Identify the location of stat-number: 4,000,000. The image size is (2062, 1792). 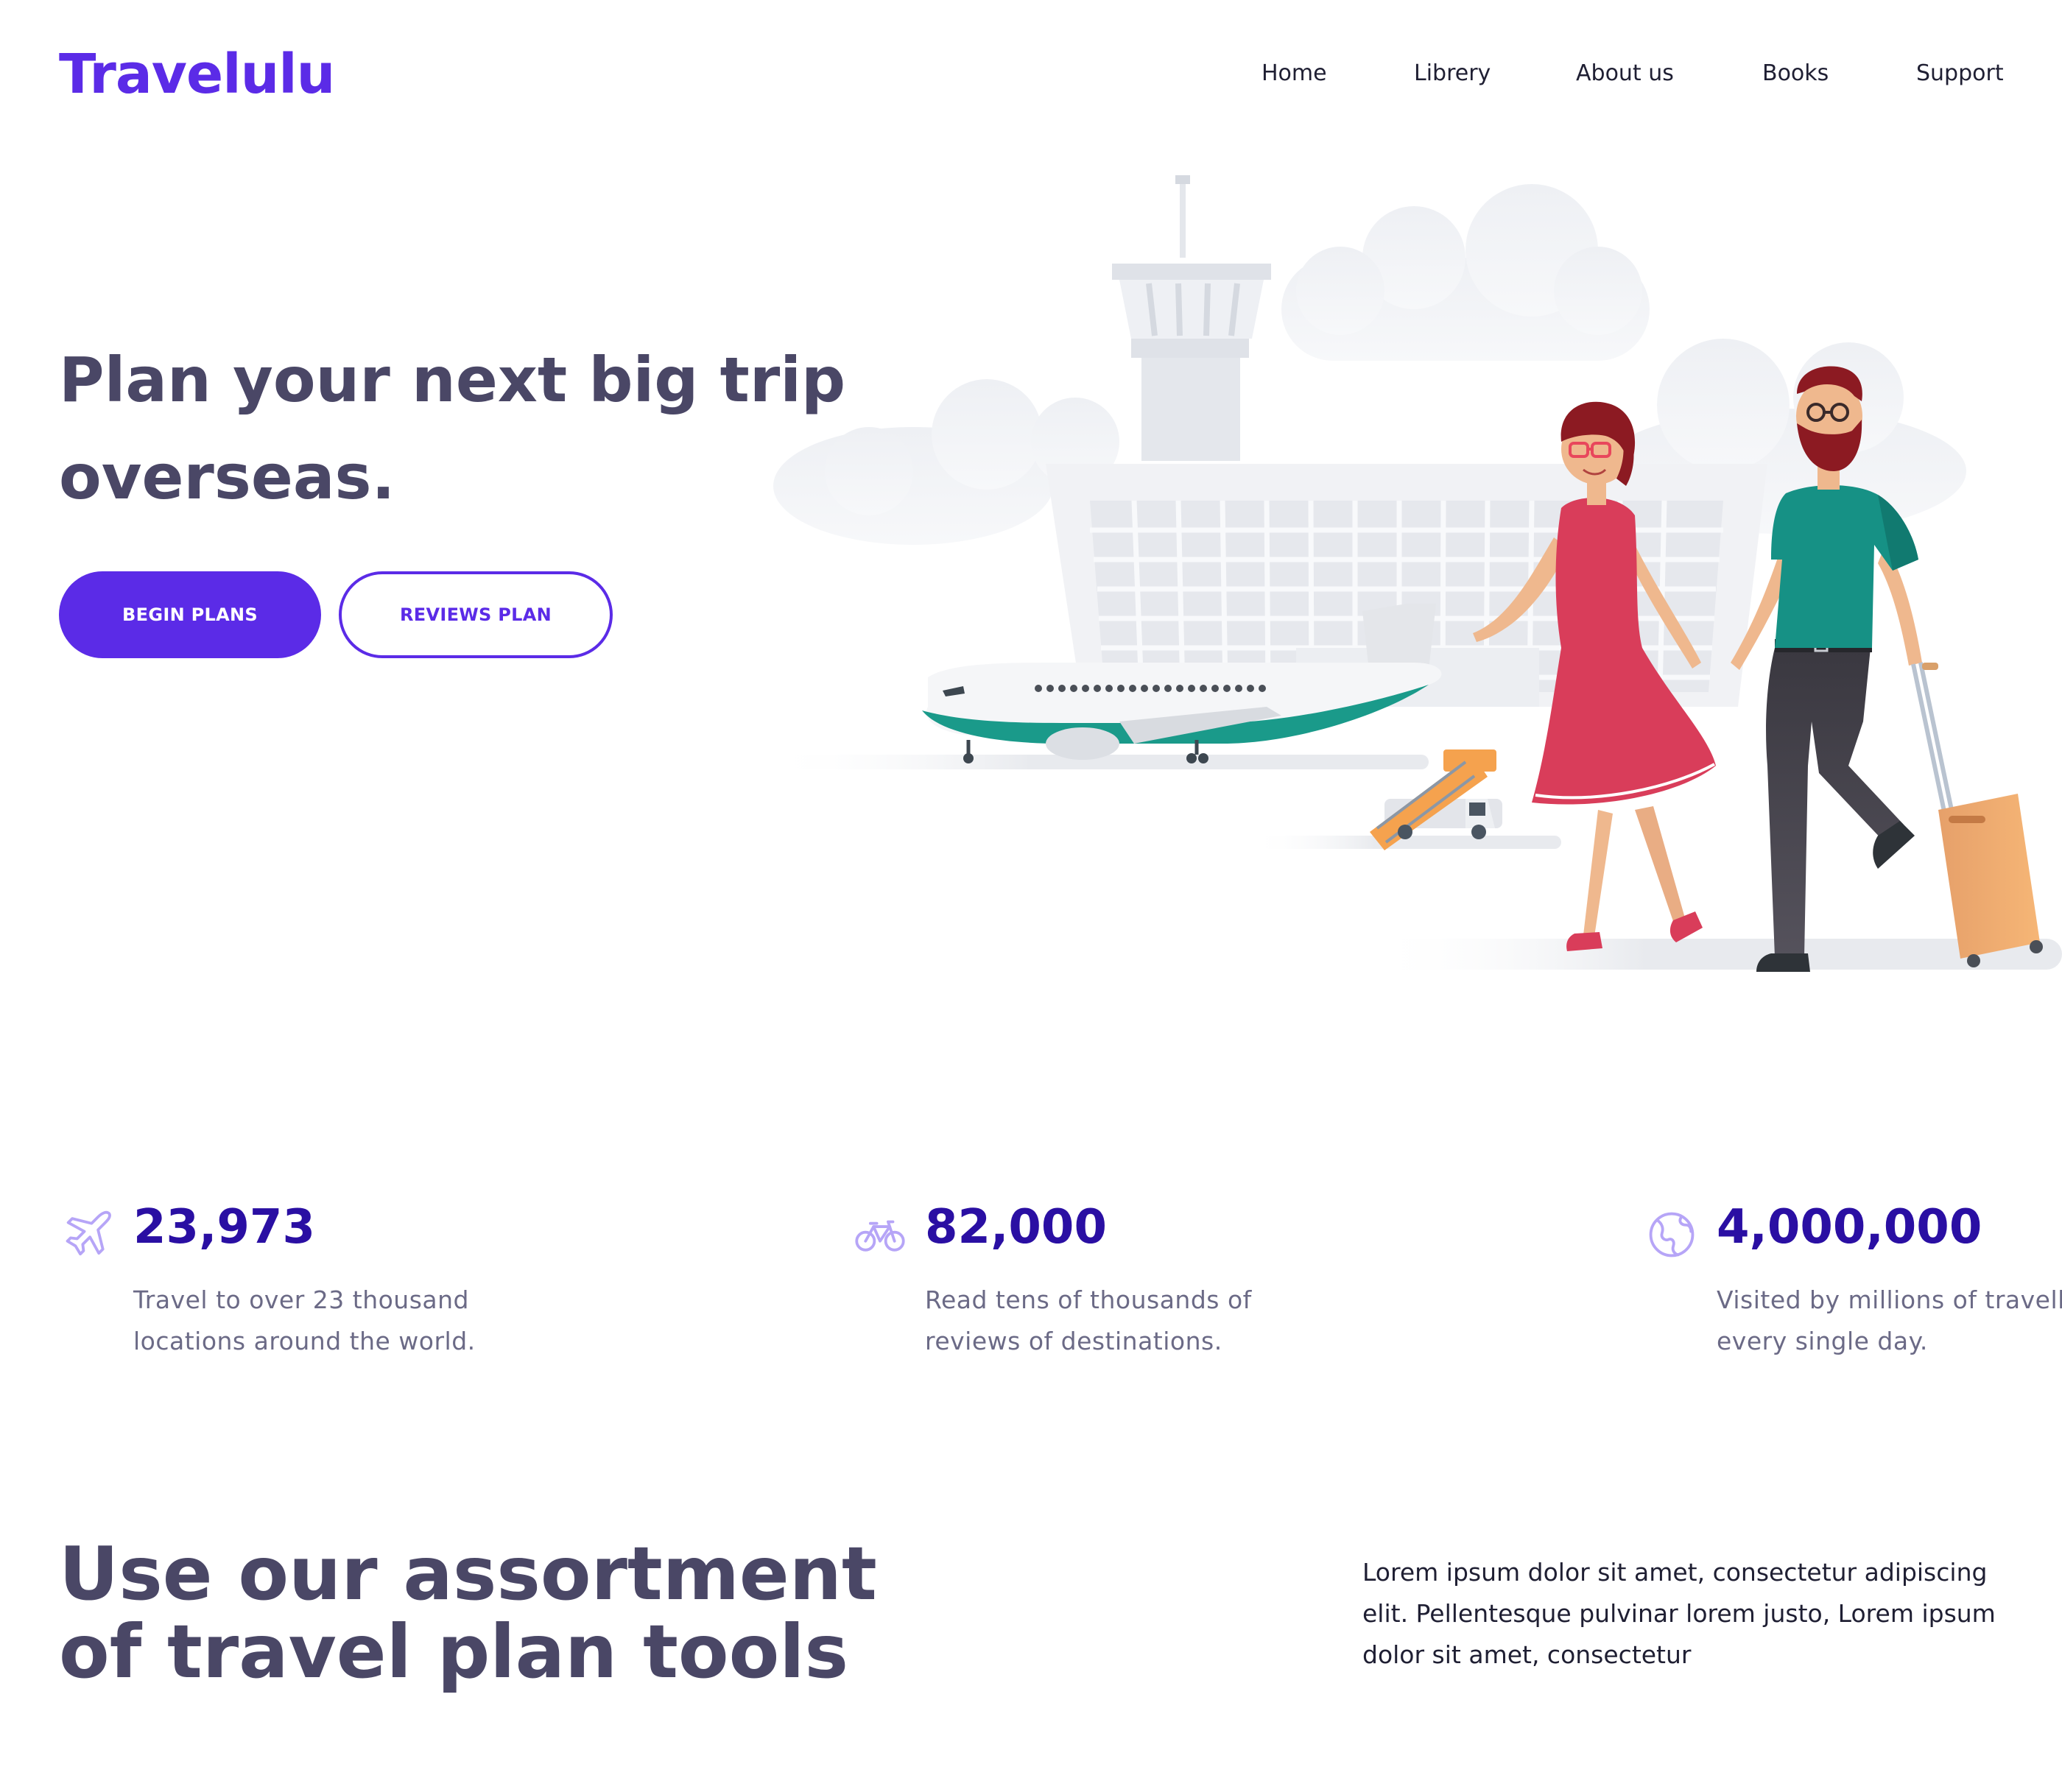
(1849, 1227).